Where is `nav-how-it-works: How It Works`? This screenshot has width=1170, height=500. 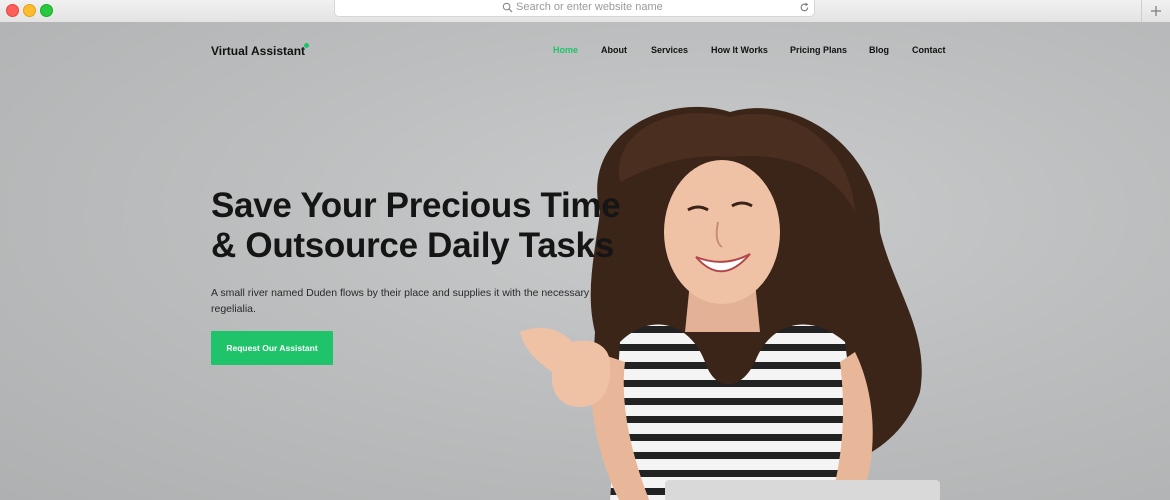
nav-how-it-works: How It Works is located at coordinates (739, 50).